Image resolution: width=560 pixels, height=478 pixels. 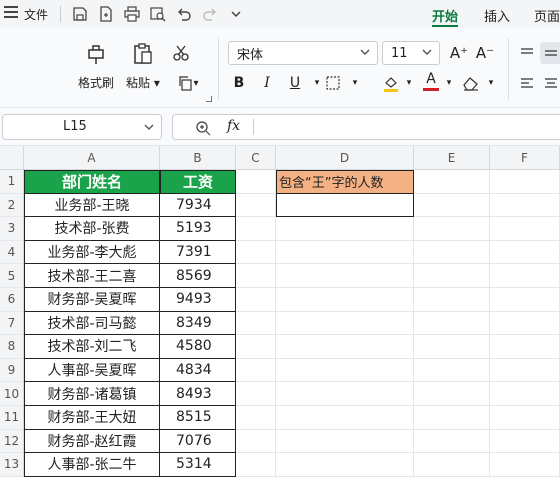 What do you see at coordinates (345, 158) in the screenshot?
I see `column-header-d: D` at bounding box center [345, 158].